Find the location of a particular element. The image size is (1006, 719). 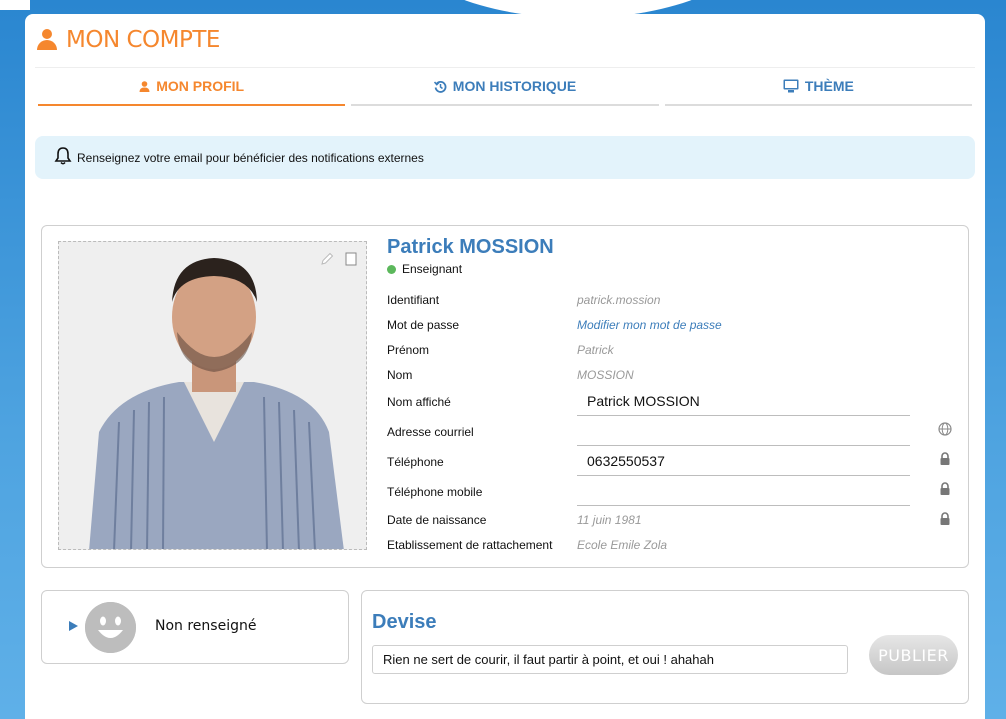

devise-card: Devise PUBLIER is located at coordinates (665, 647).